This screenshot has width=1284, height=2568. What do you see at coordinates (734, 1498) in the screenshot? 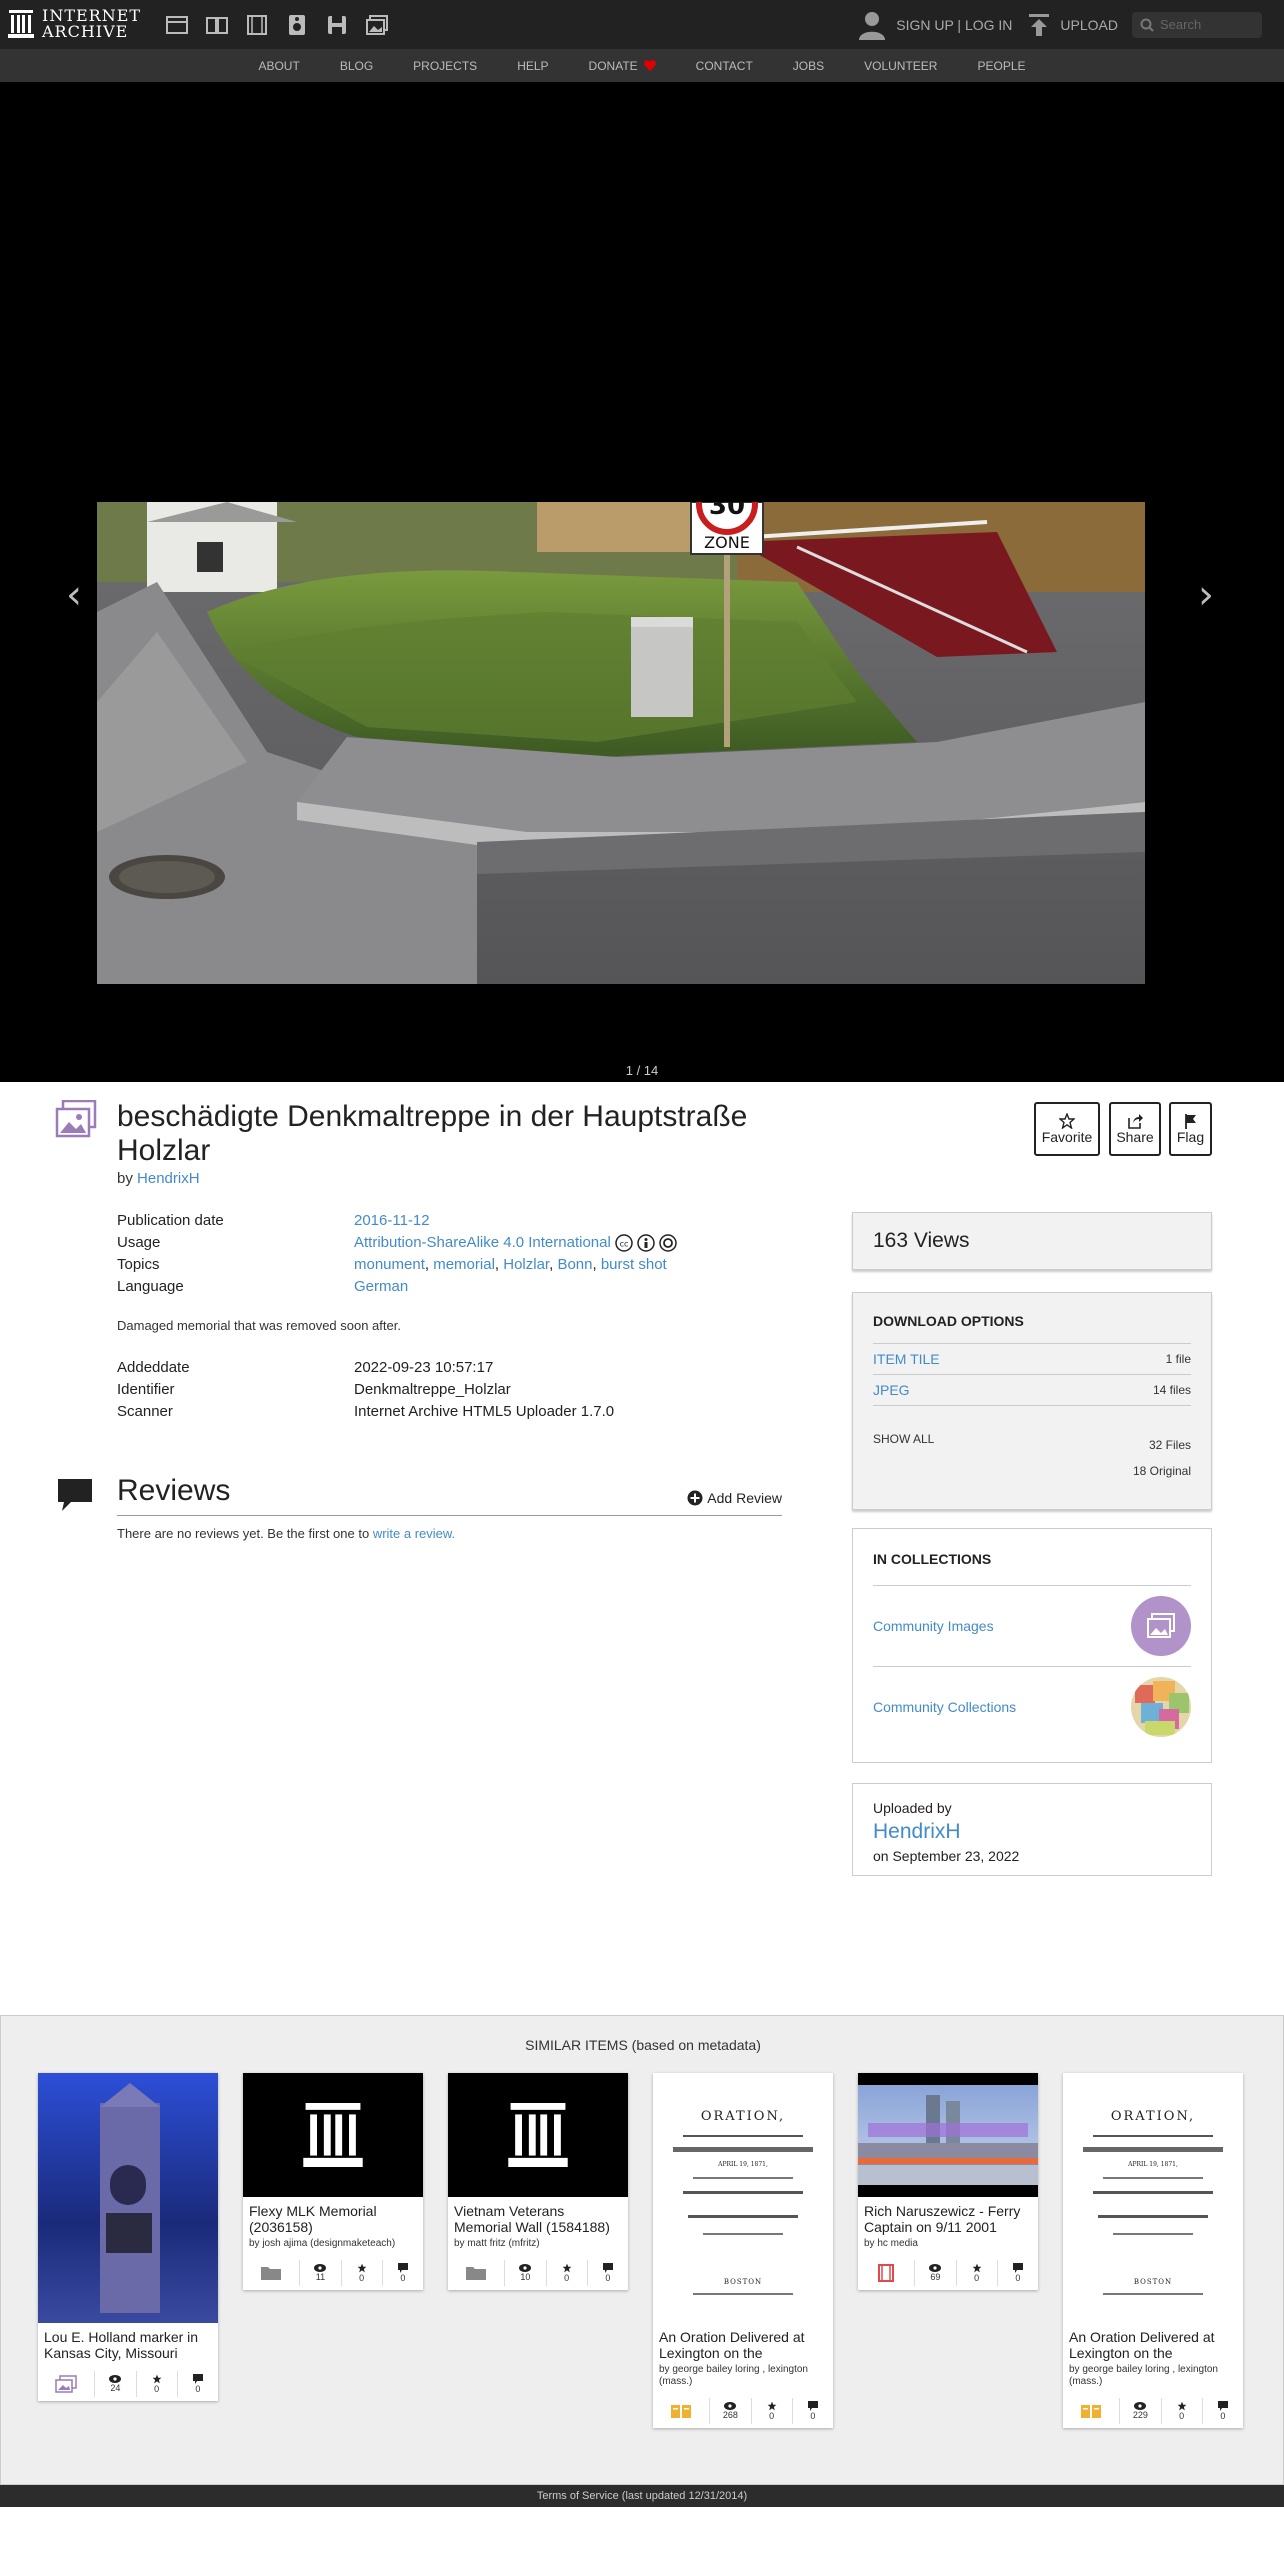
I see `add-review-button: Add Review` at bounding box center [734, 1498].